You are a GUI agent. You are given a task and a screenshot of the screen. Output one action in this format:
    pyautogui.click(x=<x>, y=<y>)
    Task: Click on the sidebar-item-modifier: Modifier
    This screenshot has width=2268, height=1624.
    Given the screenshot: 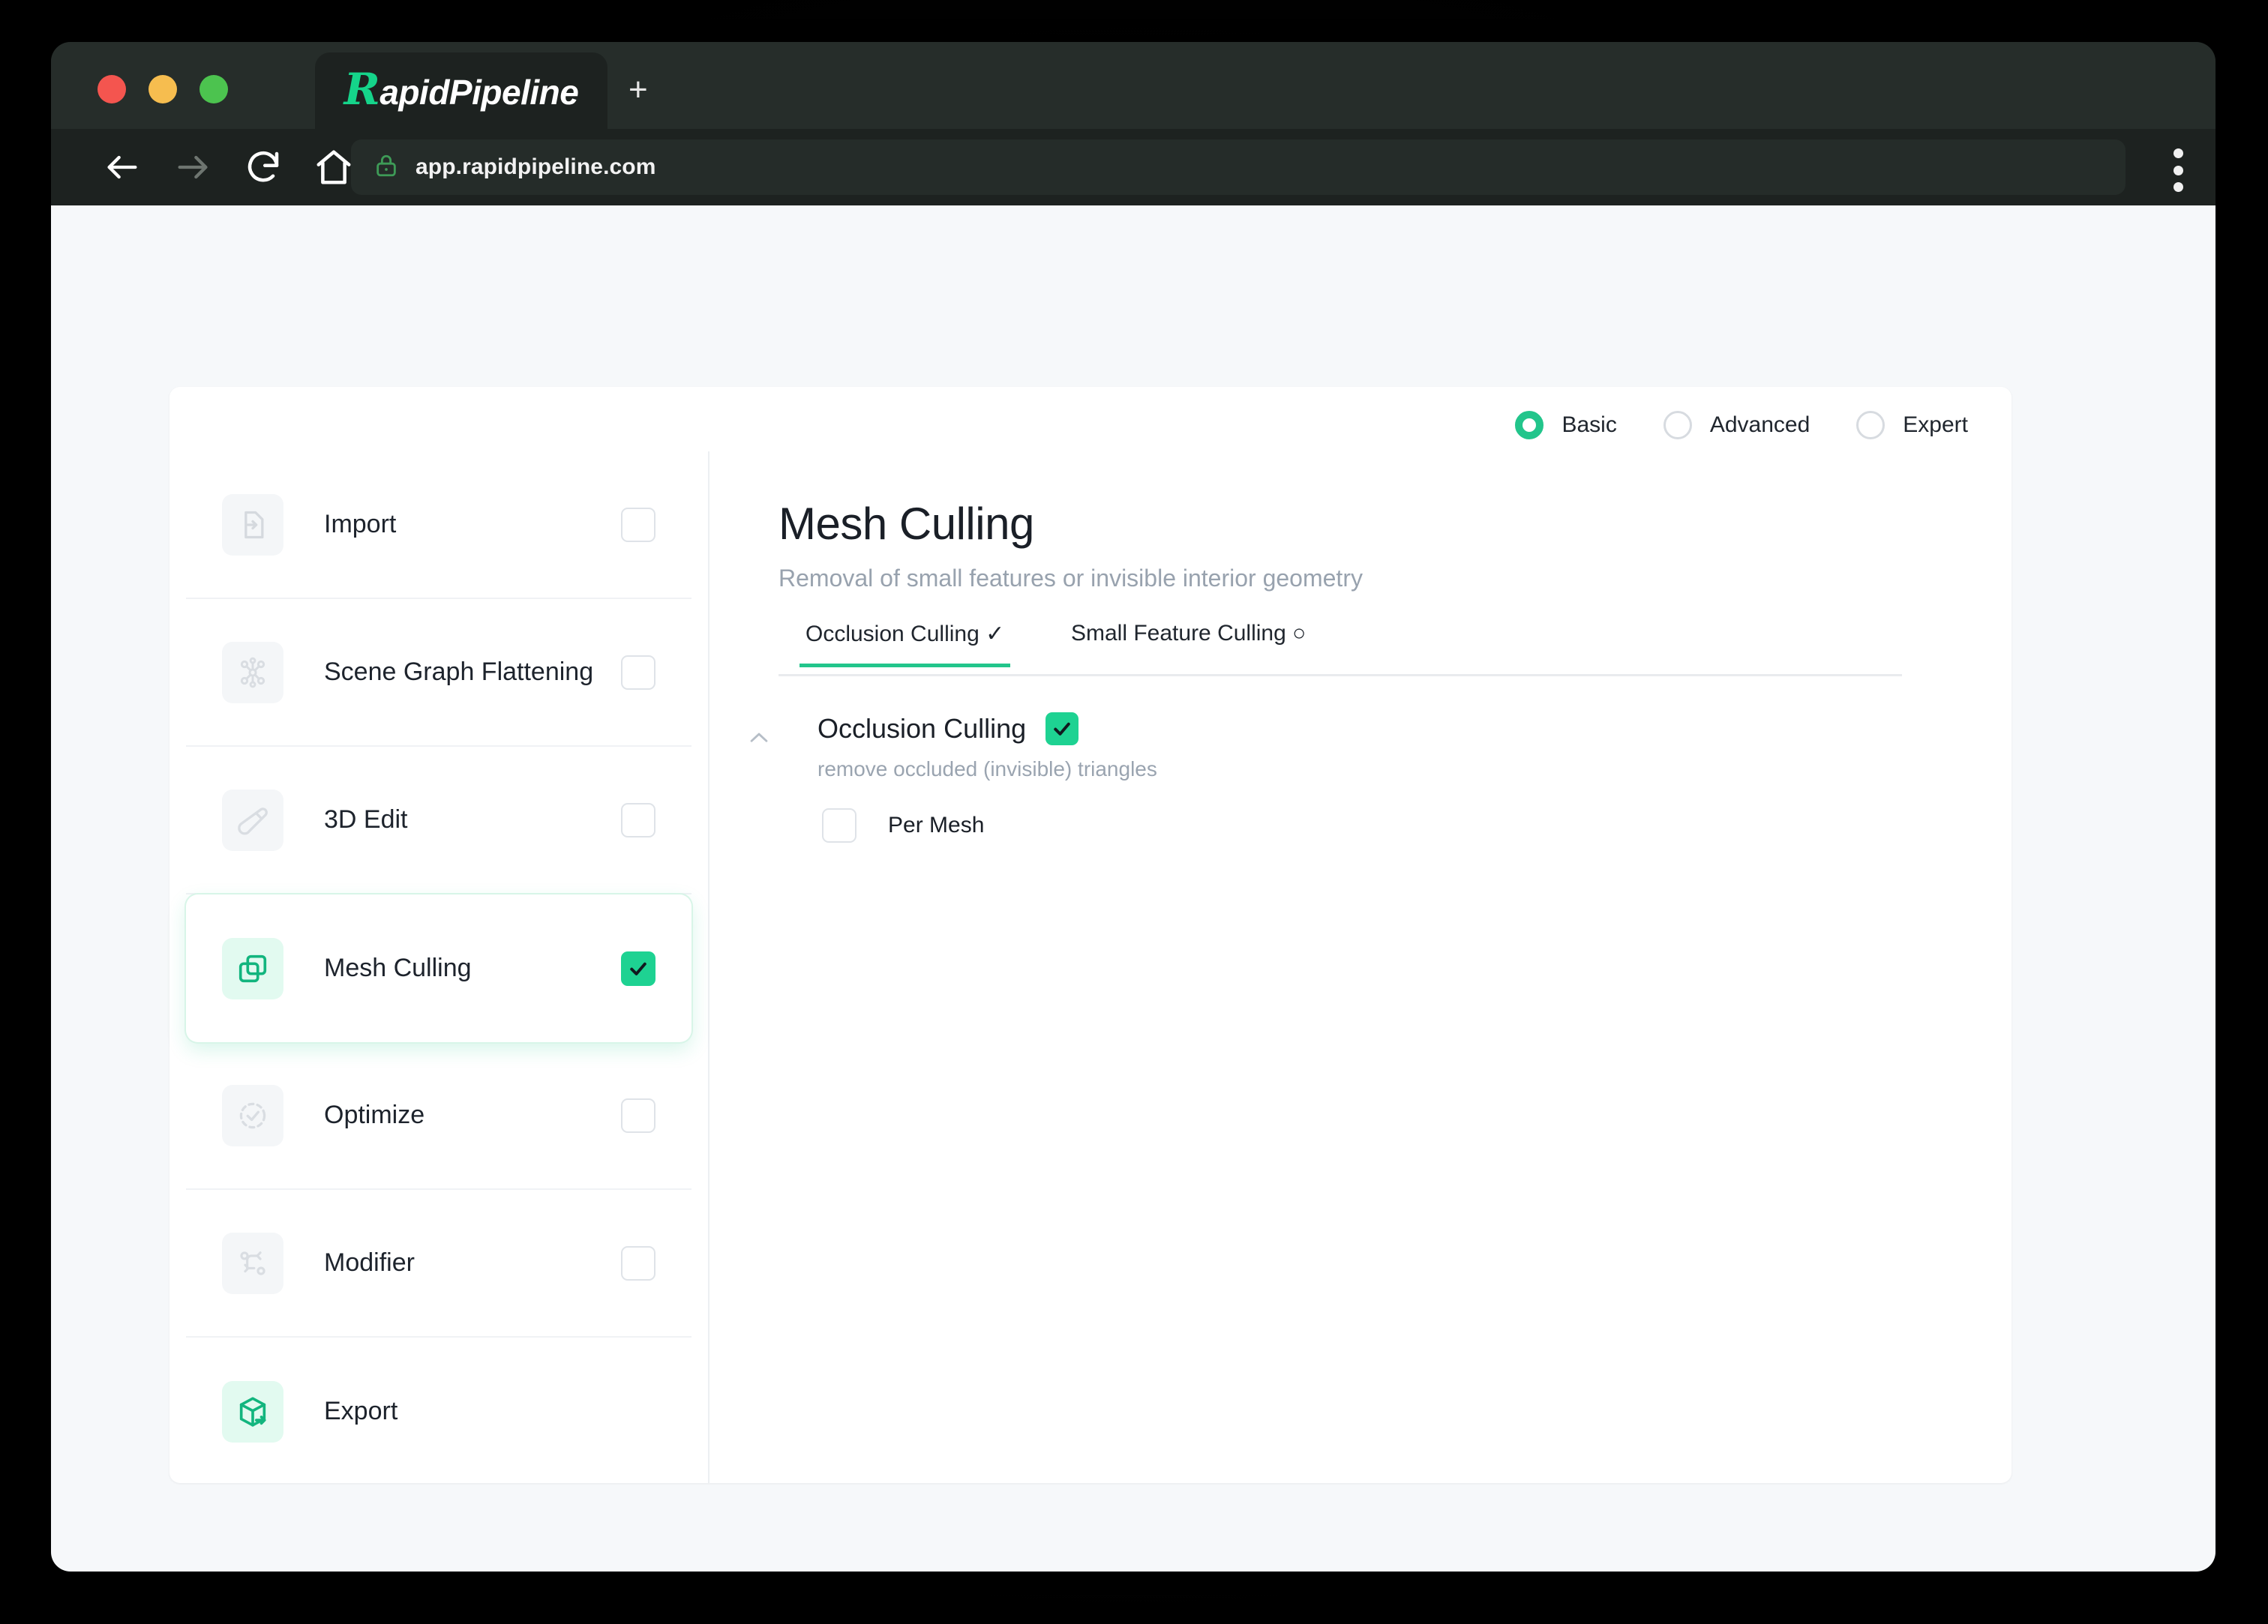 What is the action you would take?
    pyautogui.click(x=439, y=1264)
    